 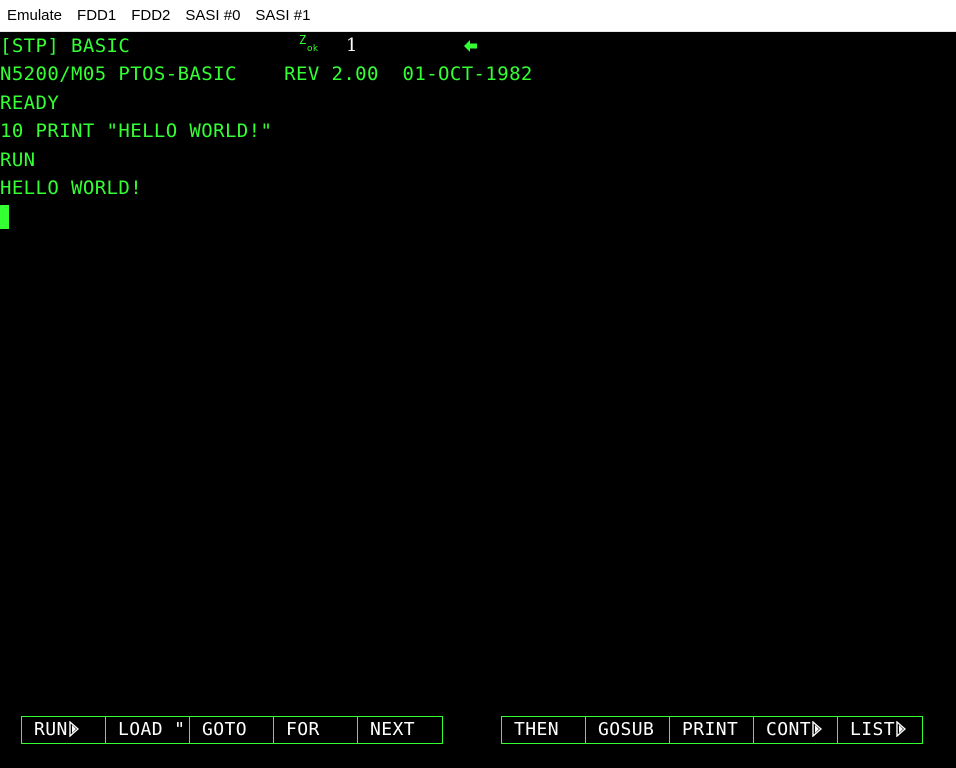 What do you see at coordinates (392, 729) in the screenshot?
I see `fkey-label: NEXT` at bounding box center [392, 729].